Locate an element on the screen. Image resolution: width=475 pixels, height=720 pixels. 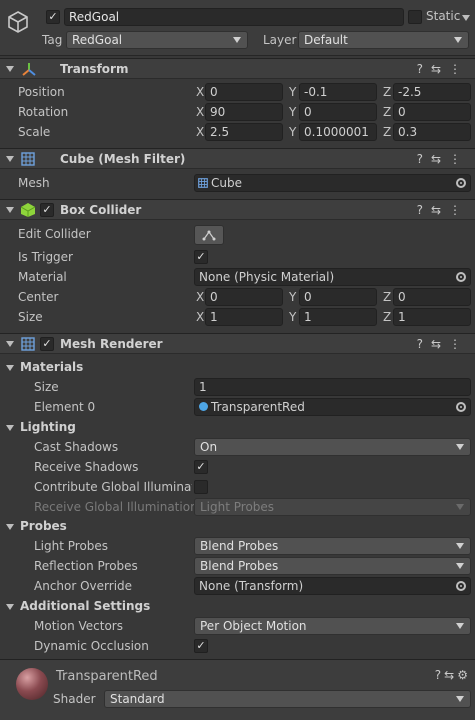
reflection-probes-label: Reflection Probes is located at coordinates (86, 566).